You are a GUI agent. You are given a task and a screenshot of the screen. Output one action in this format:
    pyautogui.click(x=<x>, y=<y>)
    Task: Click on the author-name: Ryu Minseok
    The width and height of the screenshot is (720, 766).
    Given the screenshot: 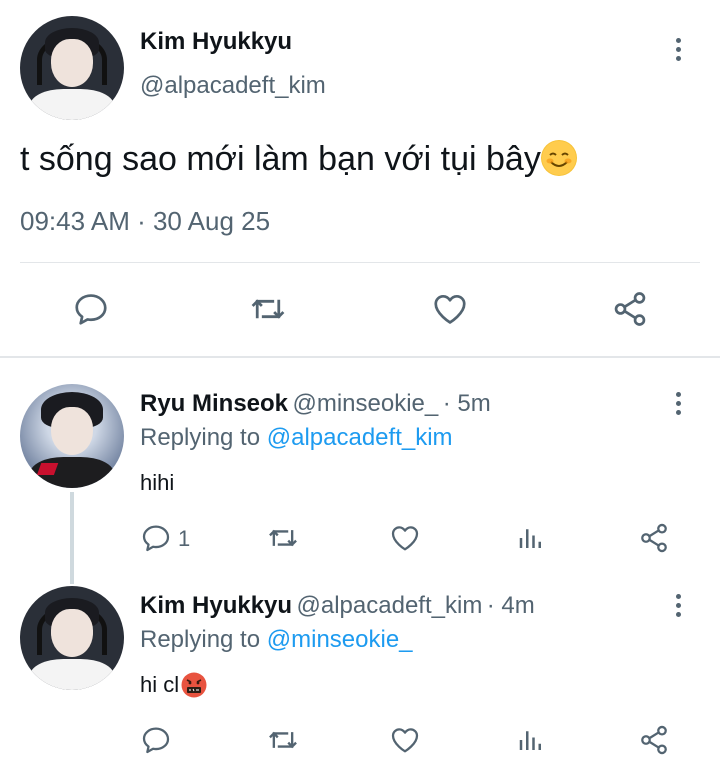 What is the action you would take?
    pyautogui.click(x=214, y=403)
    